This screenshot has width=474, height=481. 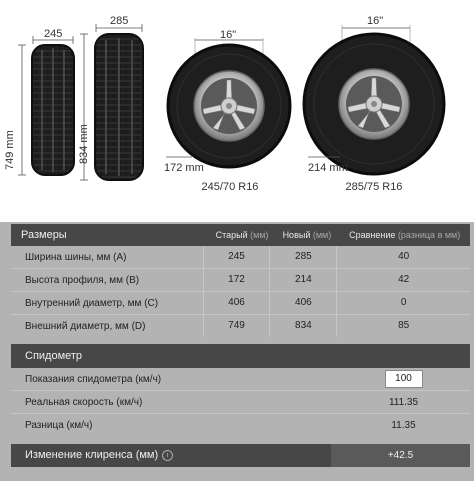 I want to click on real-speed-value: 111.35, so click(x=403, y=402).